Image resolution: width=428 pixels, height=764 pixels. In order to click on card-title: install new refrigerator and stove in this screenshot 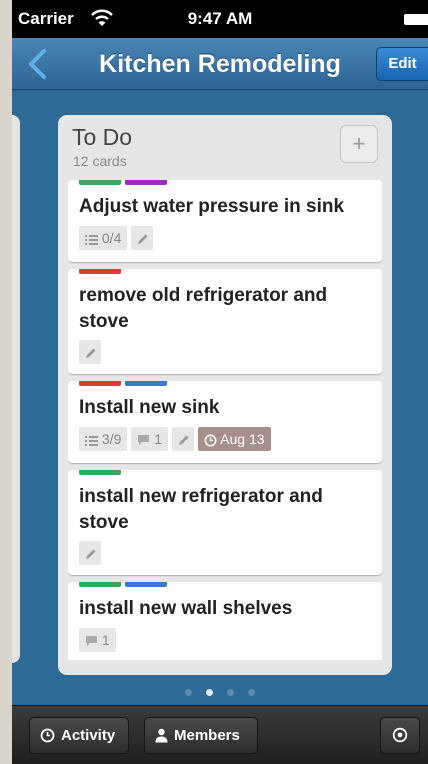, I will do `click(201, 509)`.